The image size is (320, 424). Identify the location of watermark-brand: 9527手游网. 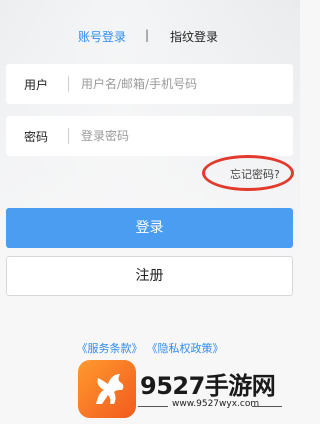
(208, 386).